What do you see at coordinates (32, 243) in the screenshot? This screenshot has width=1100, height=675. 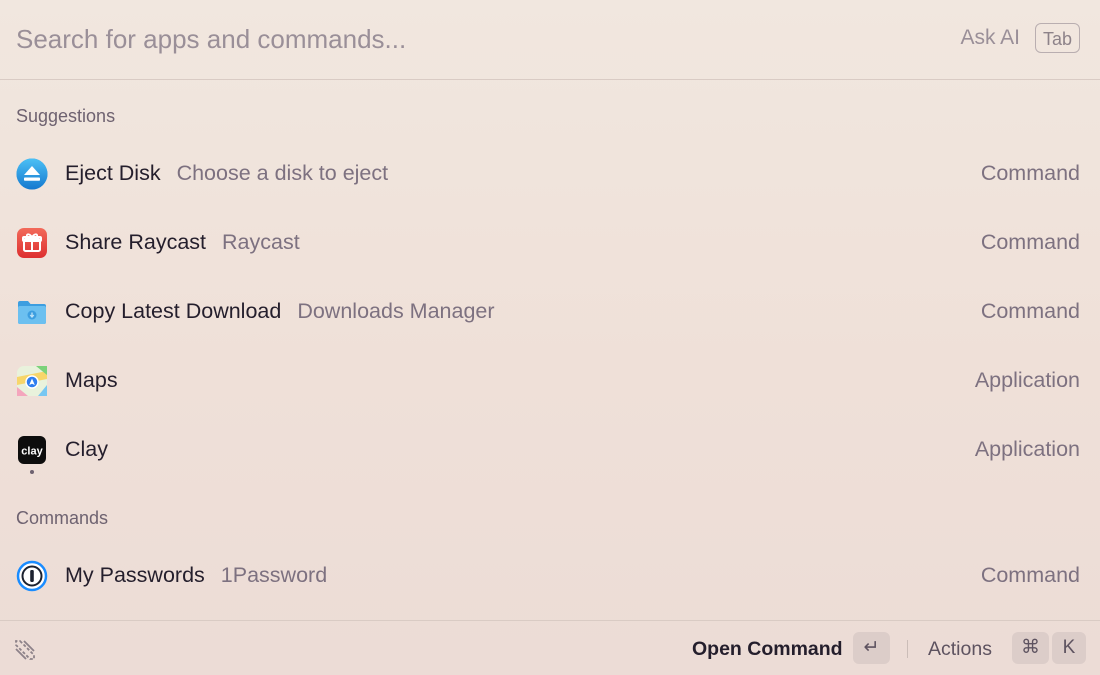 I see `gift-icon` at bounding box center [32, 243].